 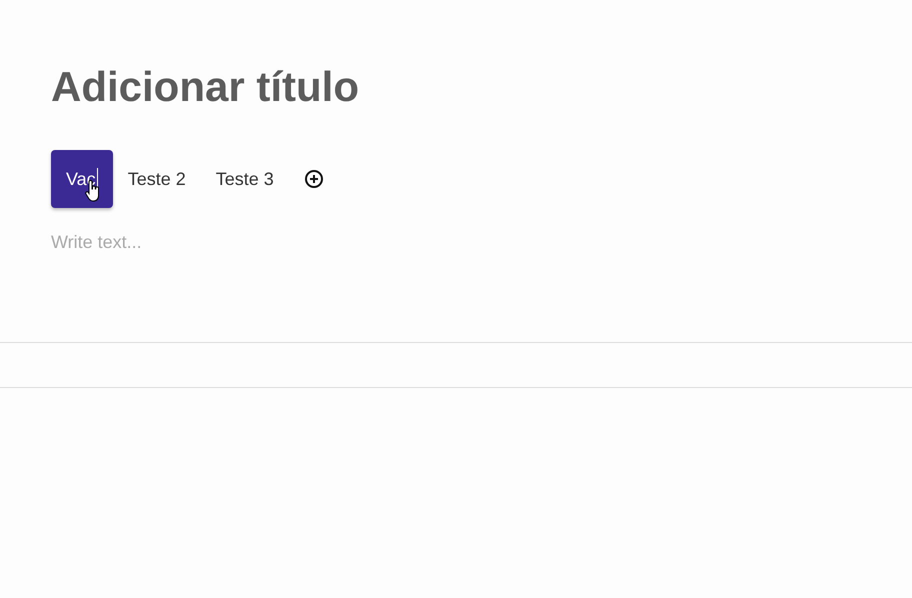 I want to click on page-title: Adicionar título, so click(x=456, y=87).